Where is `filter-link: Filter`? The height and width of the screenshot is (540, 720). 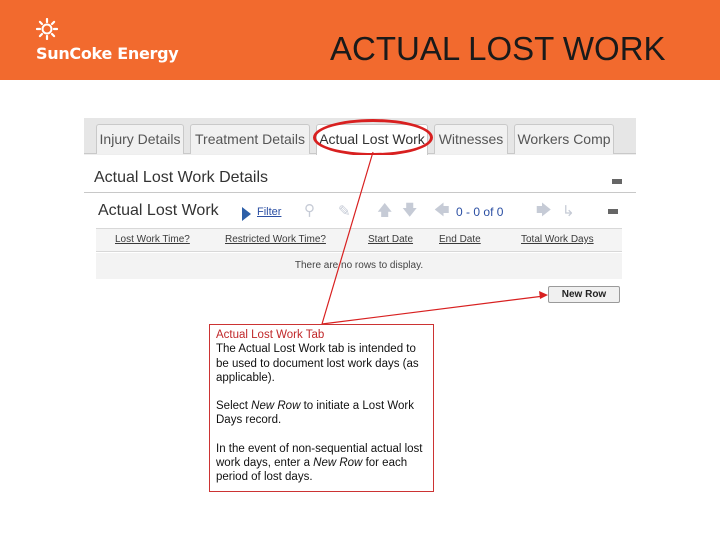 filter-link: Filter is located at coordinates (269, 212).